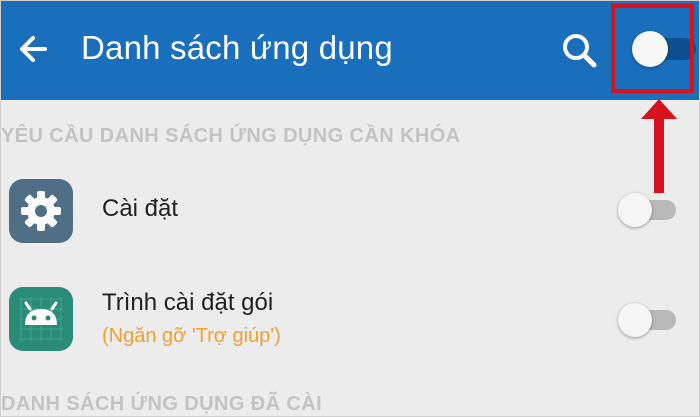 The height and width of the screenshot is (417, 700). I want to click on android-robot-icon, so click(41, 319).